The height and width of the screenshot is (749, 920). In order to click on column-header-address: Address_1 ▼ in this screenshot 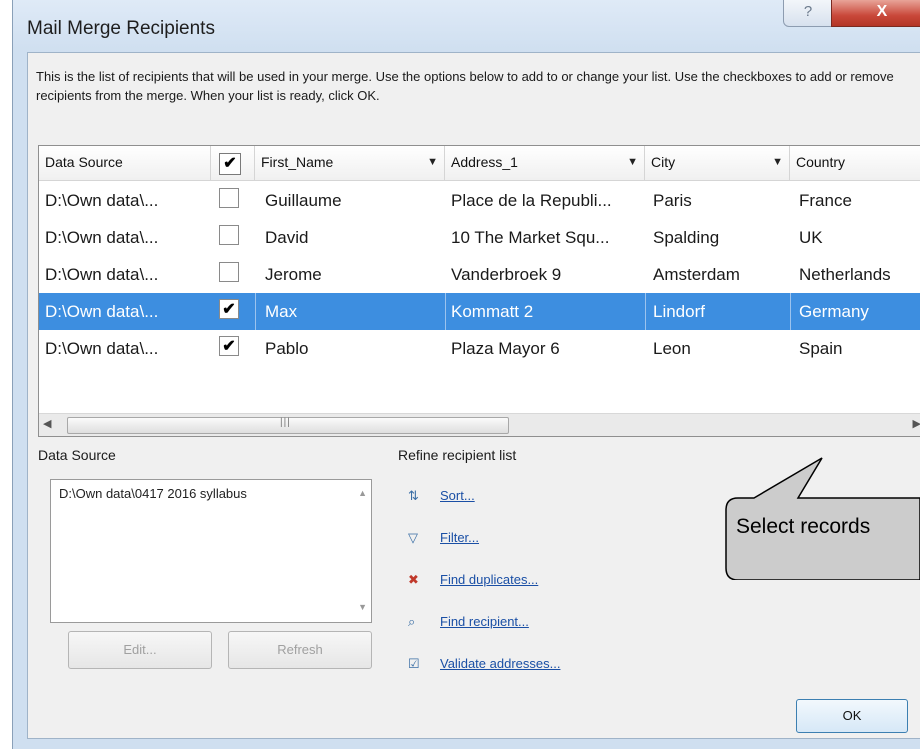, I will do `click(545, 163)`.